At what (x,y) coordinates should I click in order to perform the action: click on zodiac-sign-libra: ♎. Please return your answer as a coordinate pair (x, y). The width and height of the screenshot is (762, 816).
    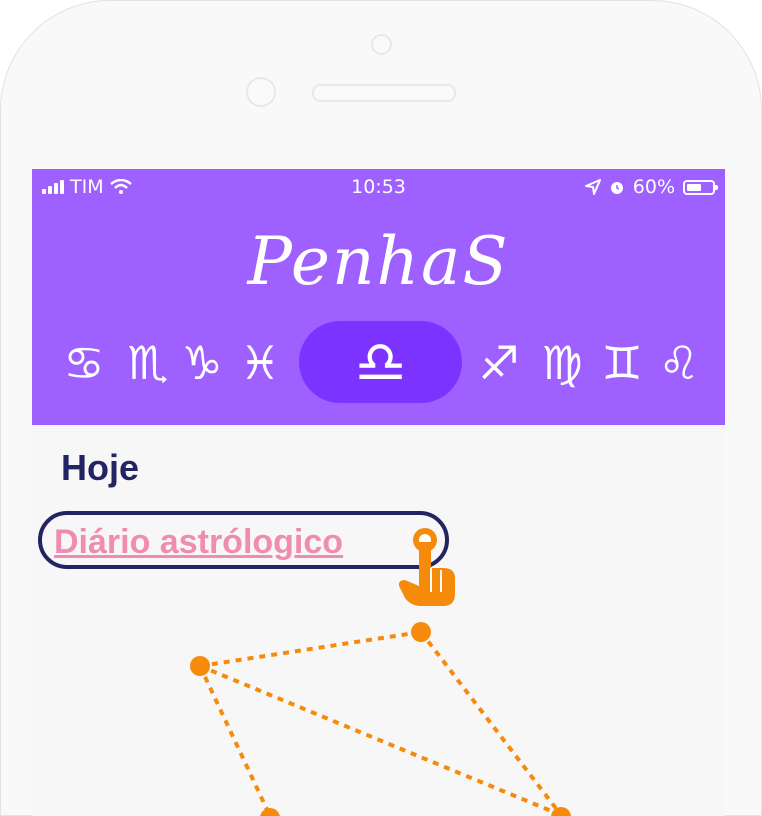
    Looking at the image, I should click on (380, 362).